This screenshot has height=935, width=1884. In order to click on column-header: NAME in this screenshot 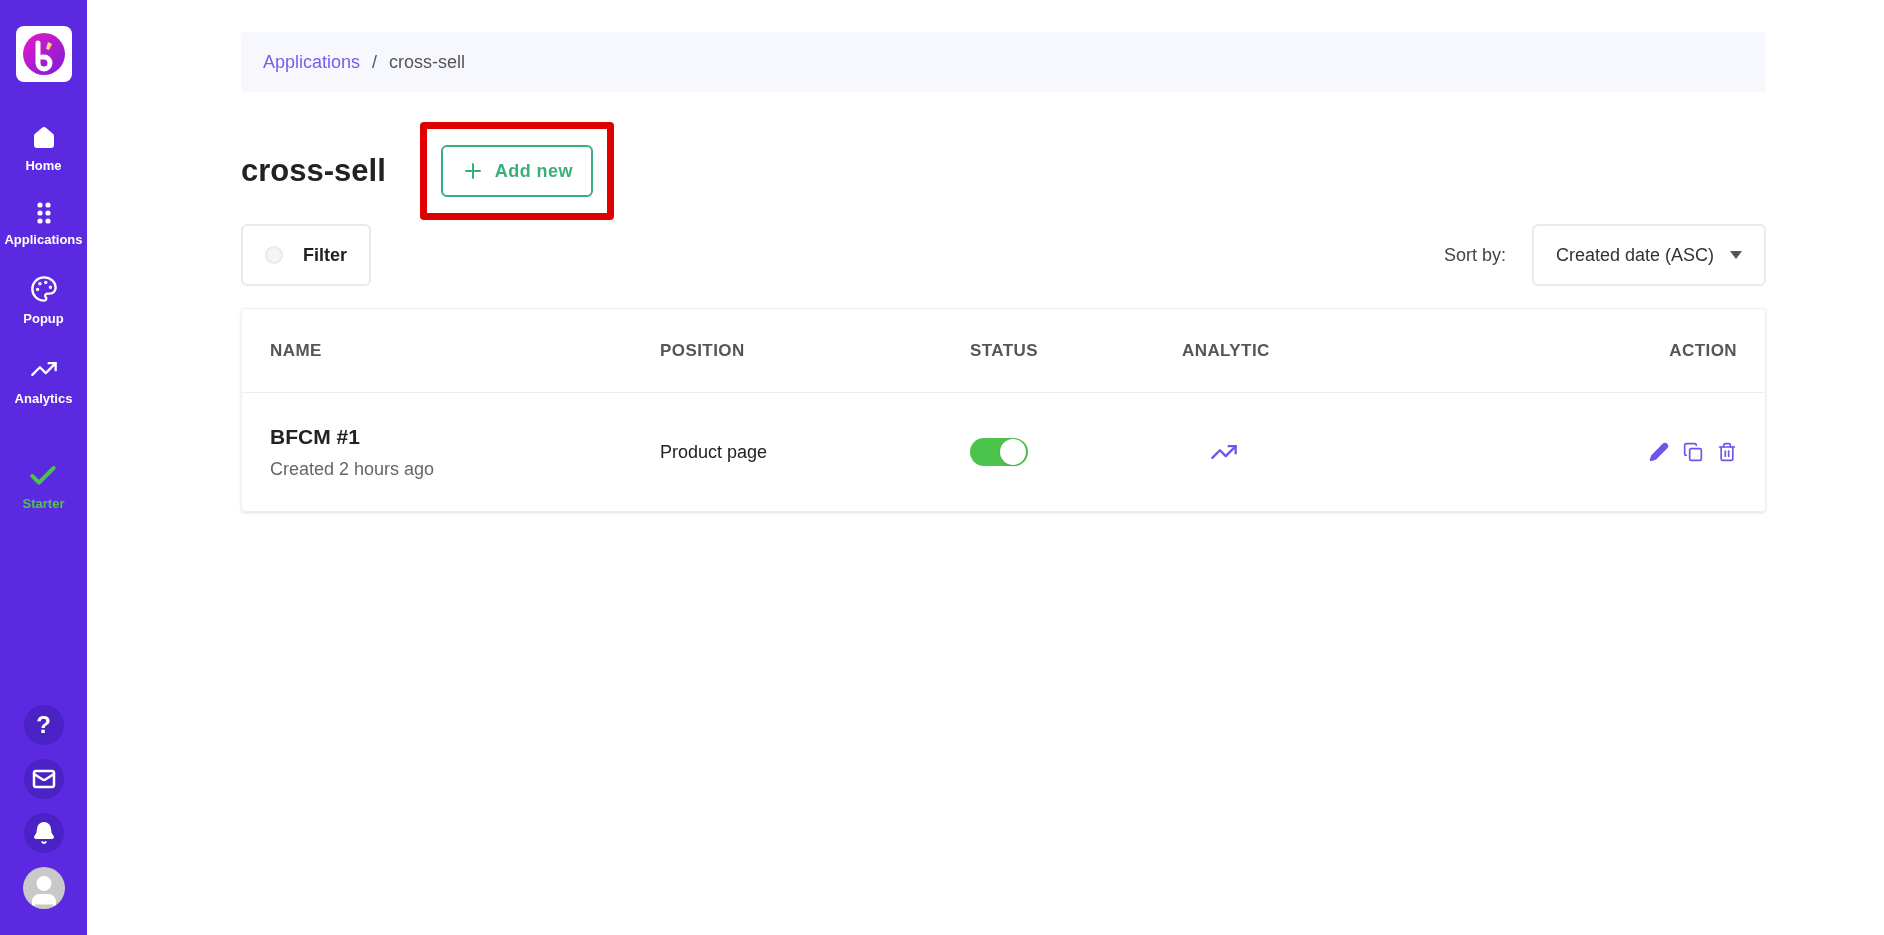, I will do `click(296, 350)`.